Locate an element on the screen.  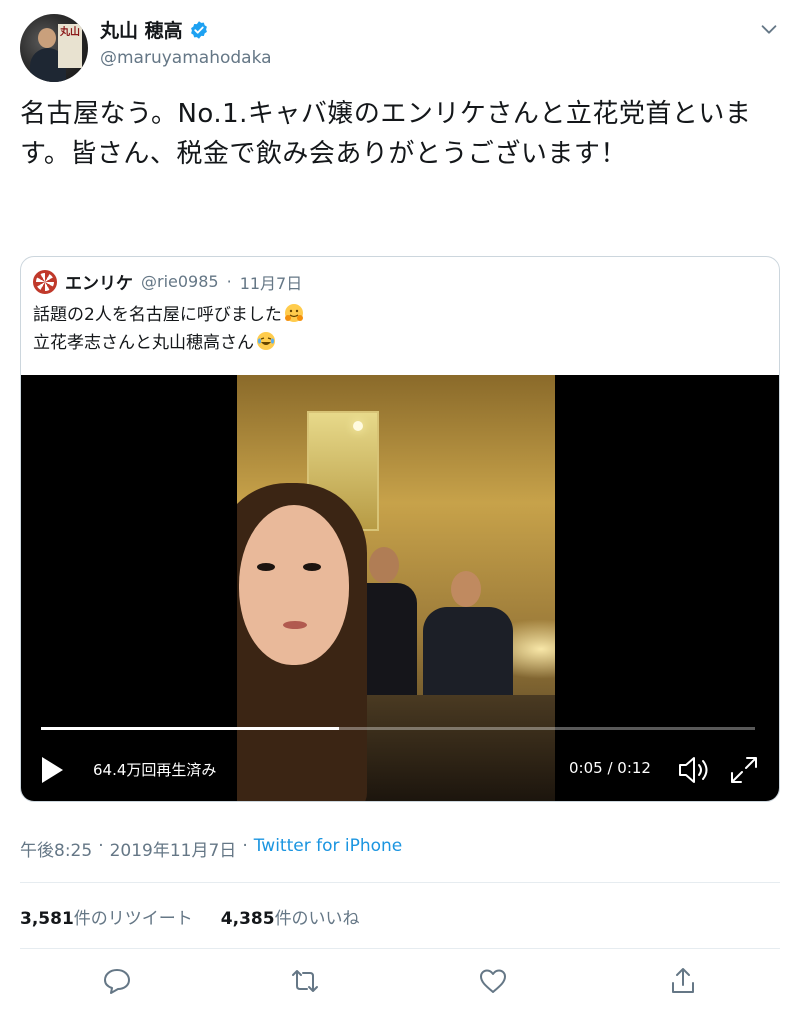
ceiling-lamp is located at coordinates (358, 426).